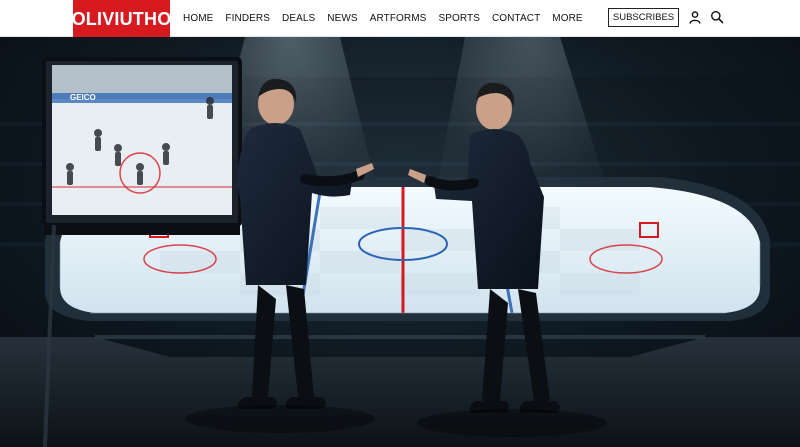 Image resolution: width=800 pixels, height=447 pixels. What do you see at coordinates (516, 18) in the screenshot?
I see `nav-item-contact: CONTACT` at bounding box center [516, 18].